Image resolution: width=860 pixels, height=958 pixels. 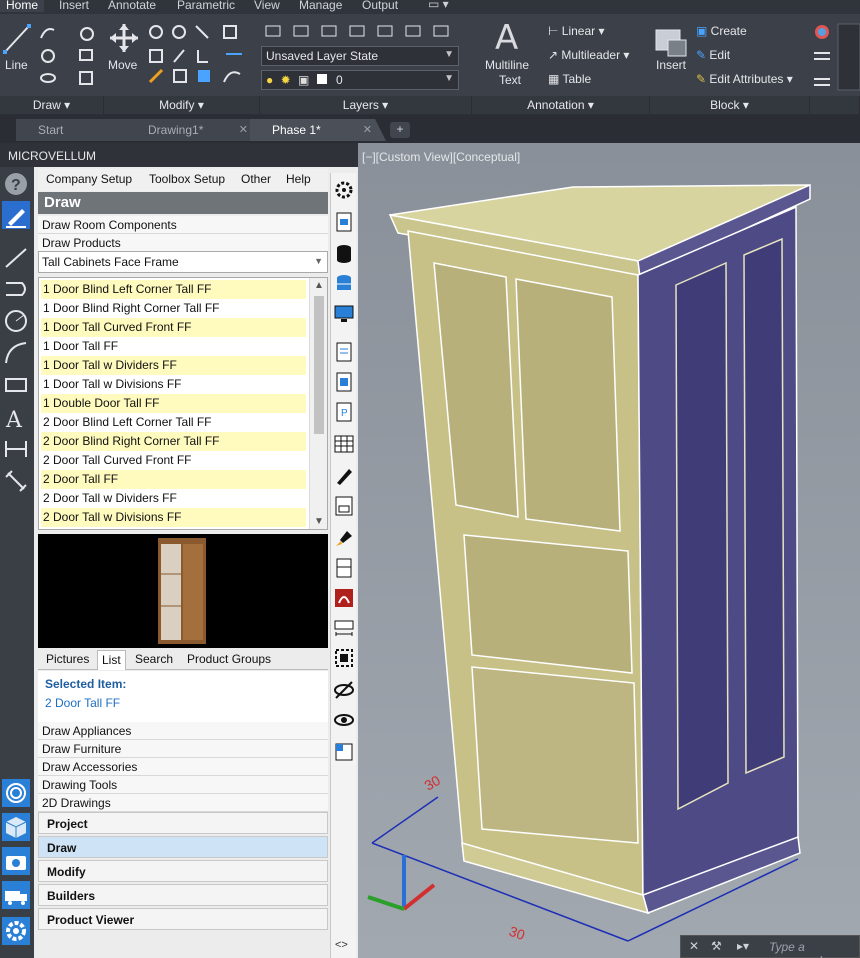 I want to click on help-icon: ?, so click(x=16, y=184).